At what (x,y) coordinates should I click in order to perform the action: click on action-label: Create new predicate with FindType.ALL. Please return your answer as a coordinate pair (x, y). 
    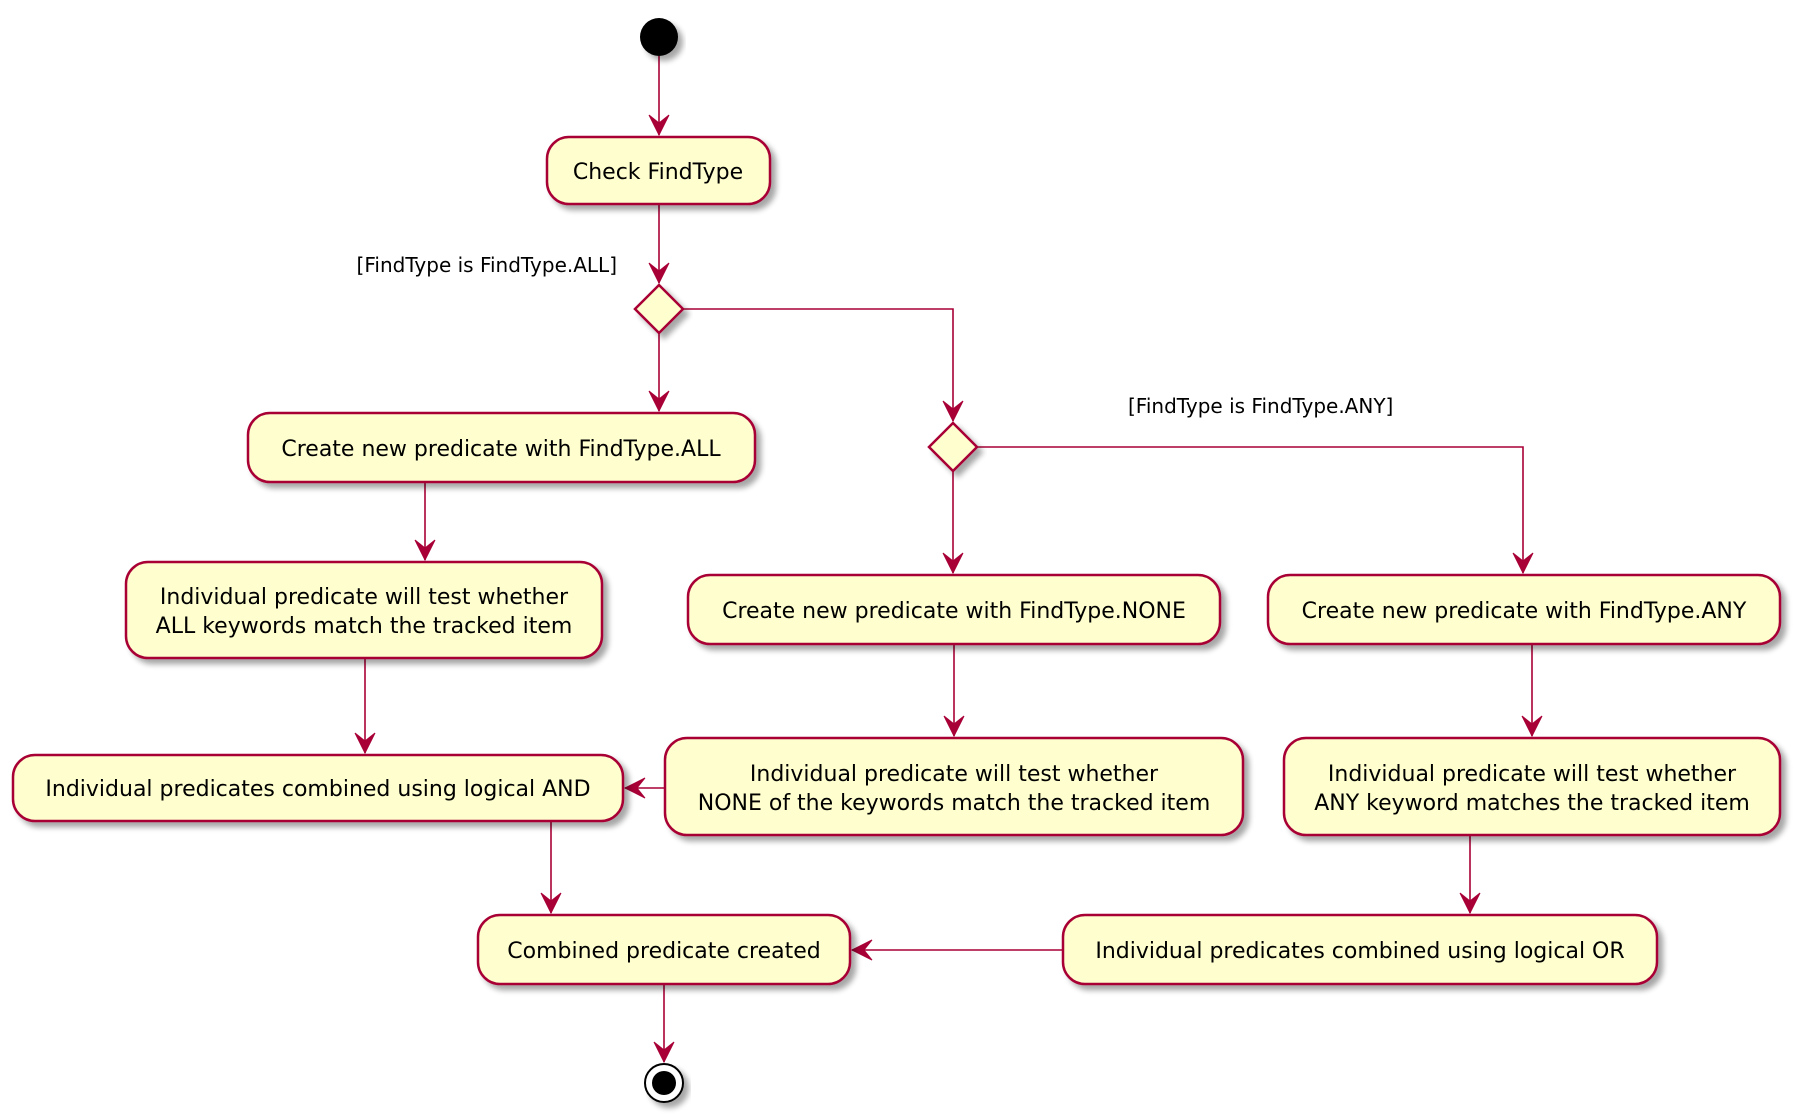
    Looking at the image, I should click on (501, 449).